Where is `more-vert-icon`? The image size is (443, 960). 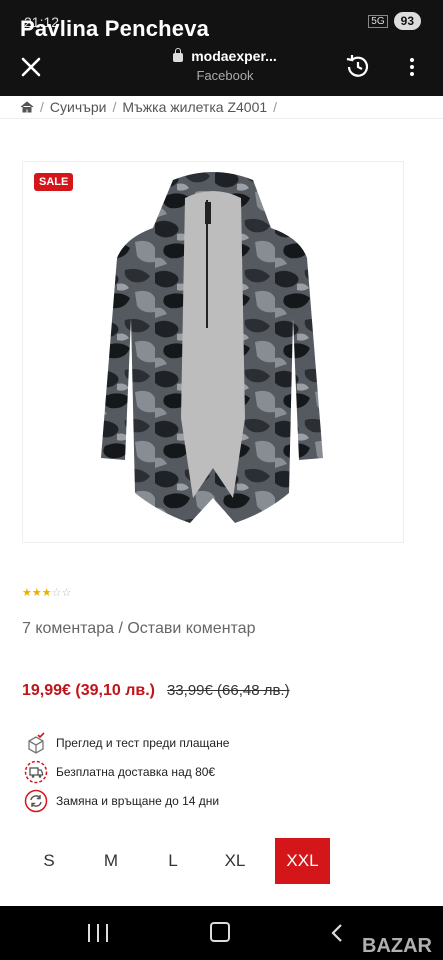 more-vert-icon is located at coordinates (412, 67).